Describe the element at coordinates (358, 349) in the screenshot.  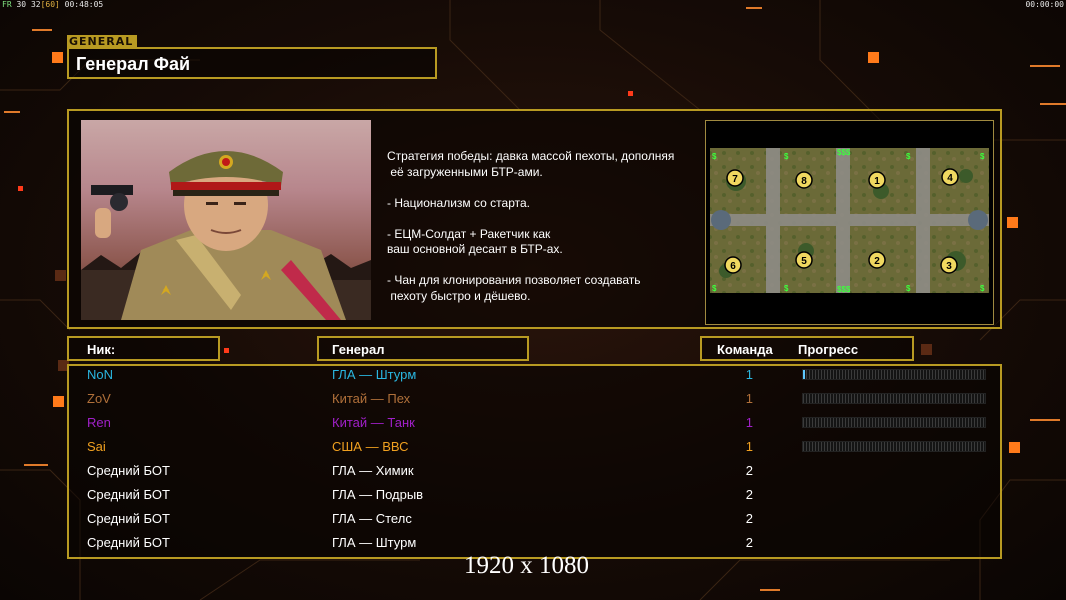
I see `general-header-label: Генерал` at that location.